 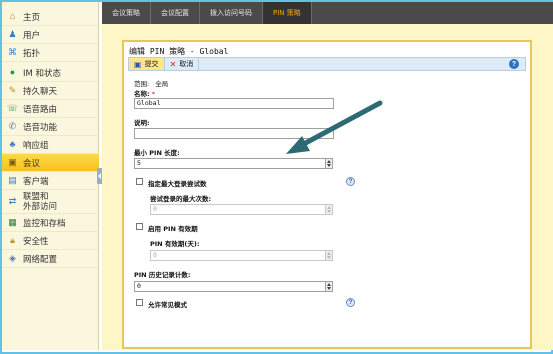 I want to click on sidebar-item-clients: ▤ 客户端, so click(x=50, y=181).